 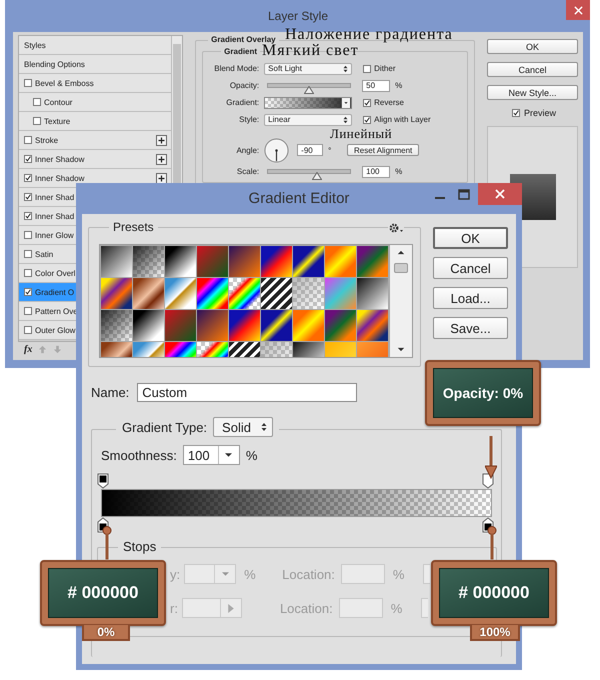 What do you see at coordinates (95, 140) in the screenshot?
I see `effect-list-item: Stroke` at bounding box center [95, 140].